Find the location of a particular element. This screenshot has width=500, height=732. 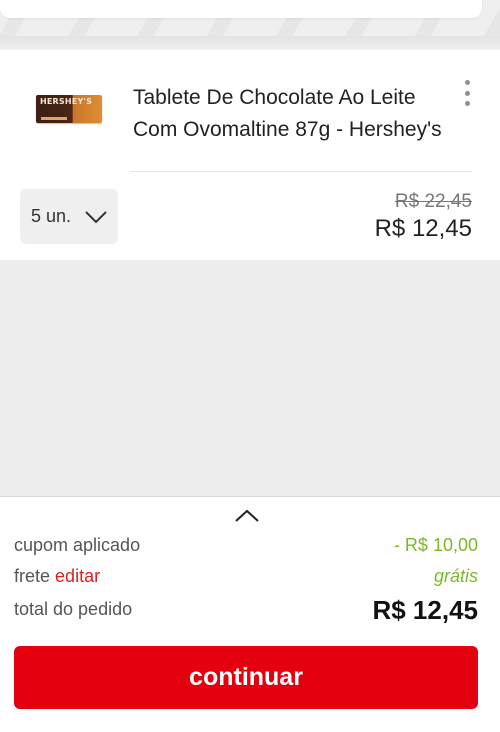

total-label: total do pedido is located at coordinates (73, 609).